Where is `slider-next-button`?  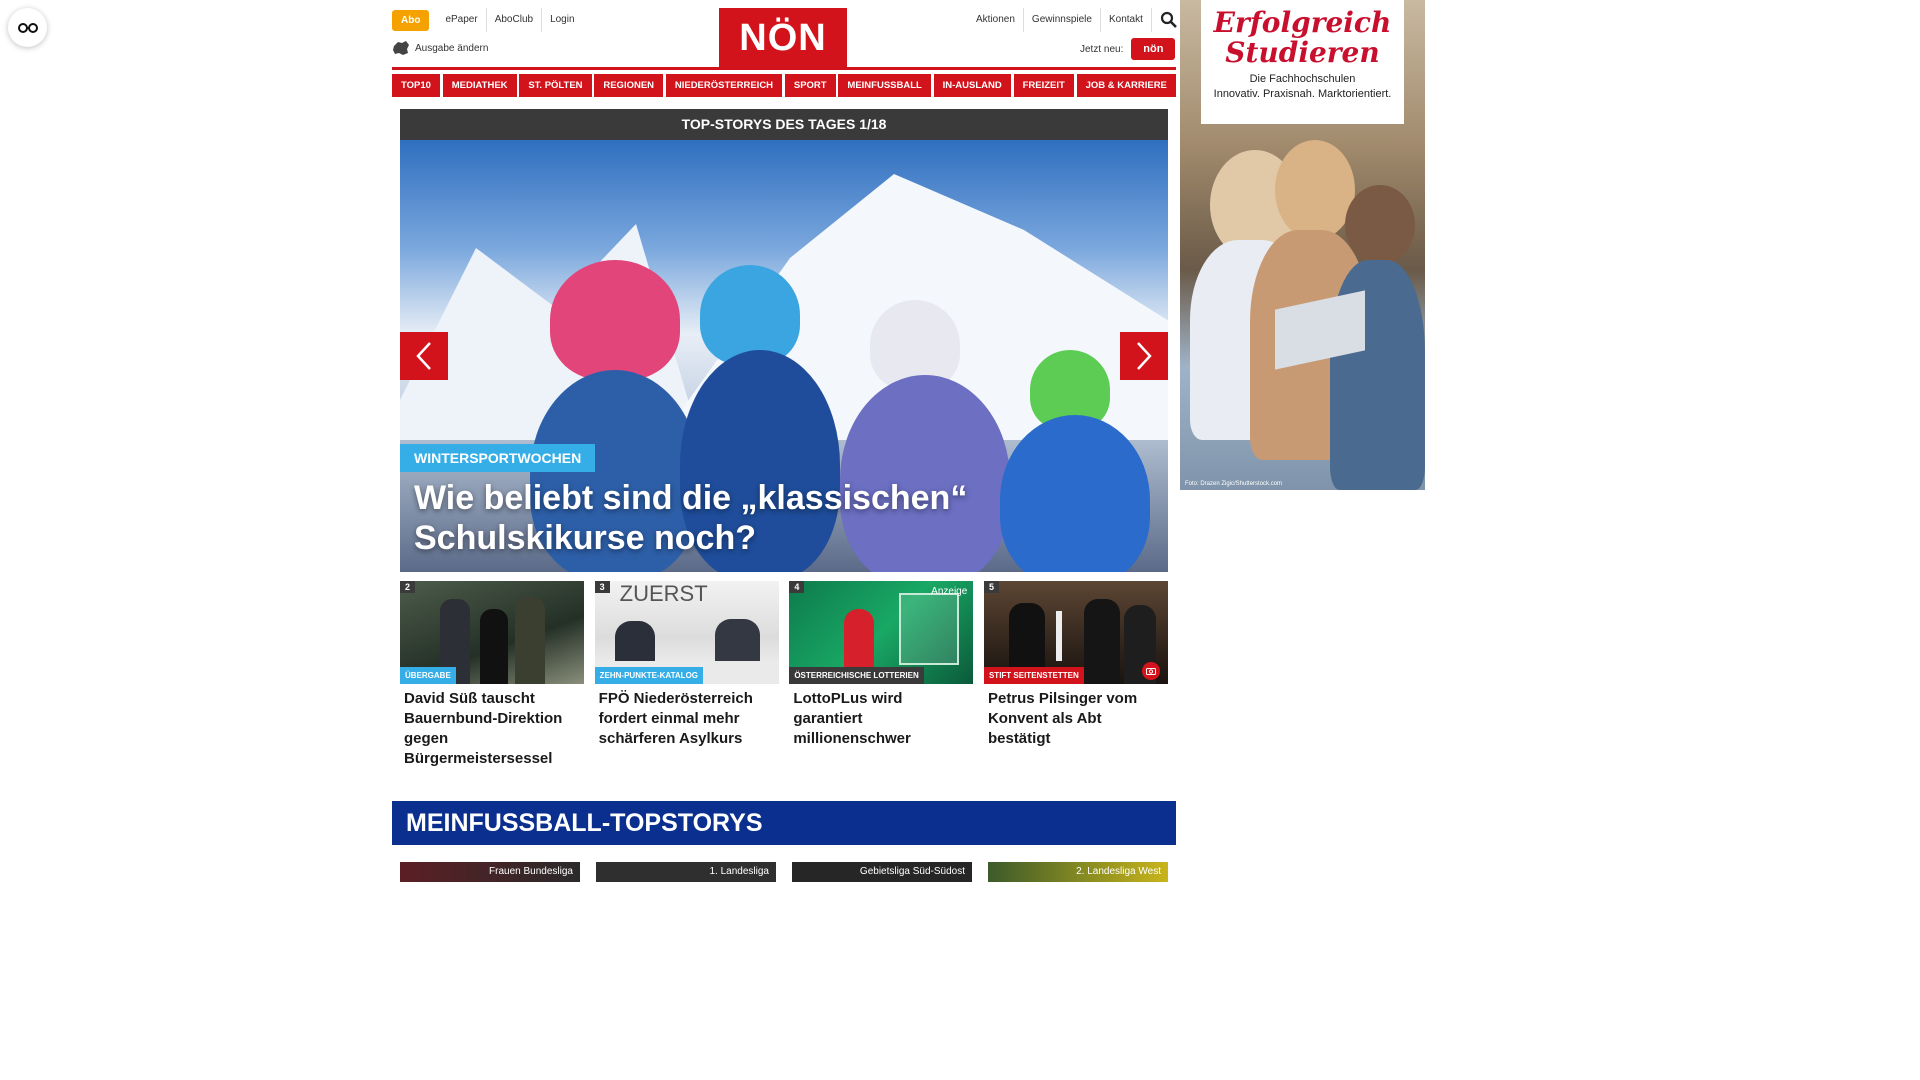 slider-next-button is located at coordinates (1144, 356).